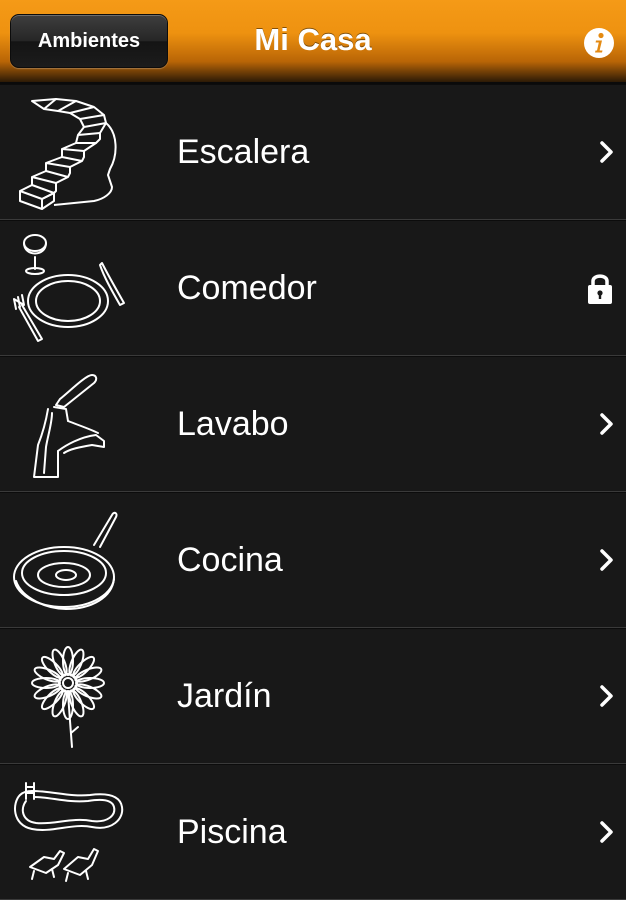 This screenshot has width=626, height=900. I want to click on list-item-label: Lavabo, so click(233, 424).